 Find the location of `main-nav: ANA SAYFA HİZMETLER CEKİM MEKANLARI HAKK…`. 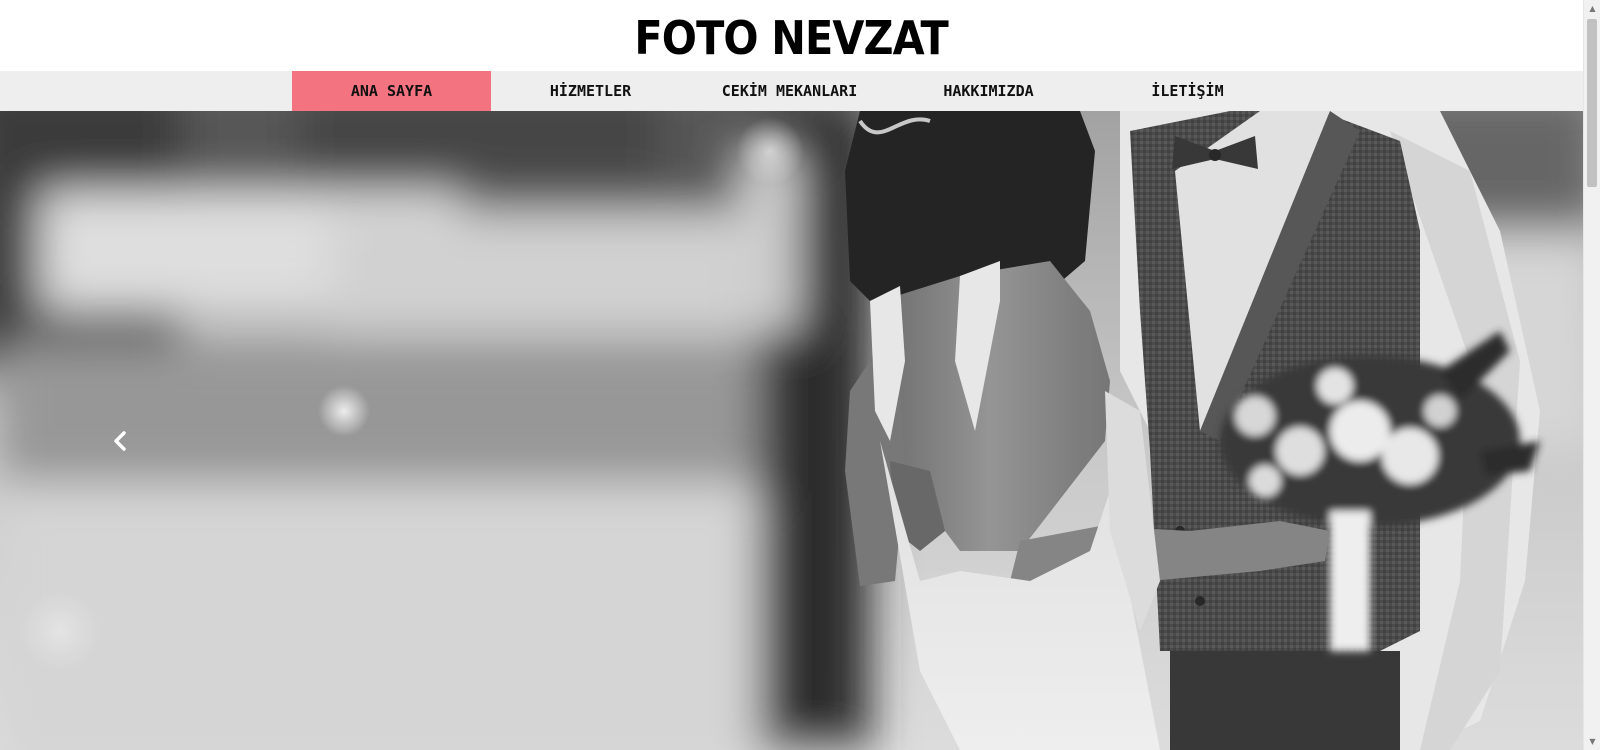

main-nav: ANA SAYFA HİZMETLER CEKİM MEKANLARI HAKK… is located at coordinates (791, 91).